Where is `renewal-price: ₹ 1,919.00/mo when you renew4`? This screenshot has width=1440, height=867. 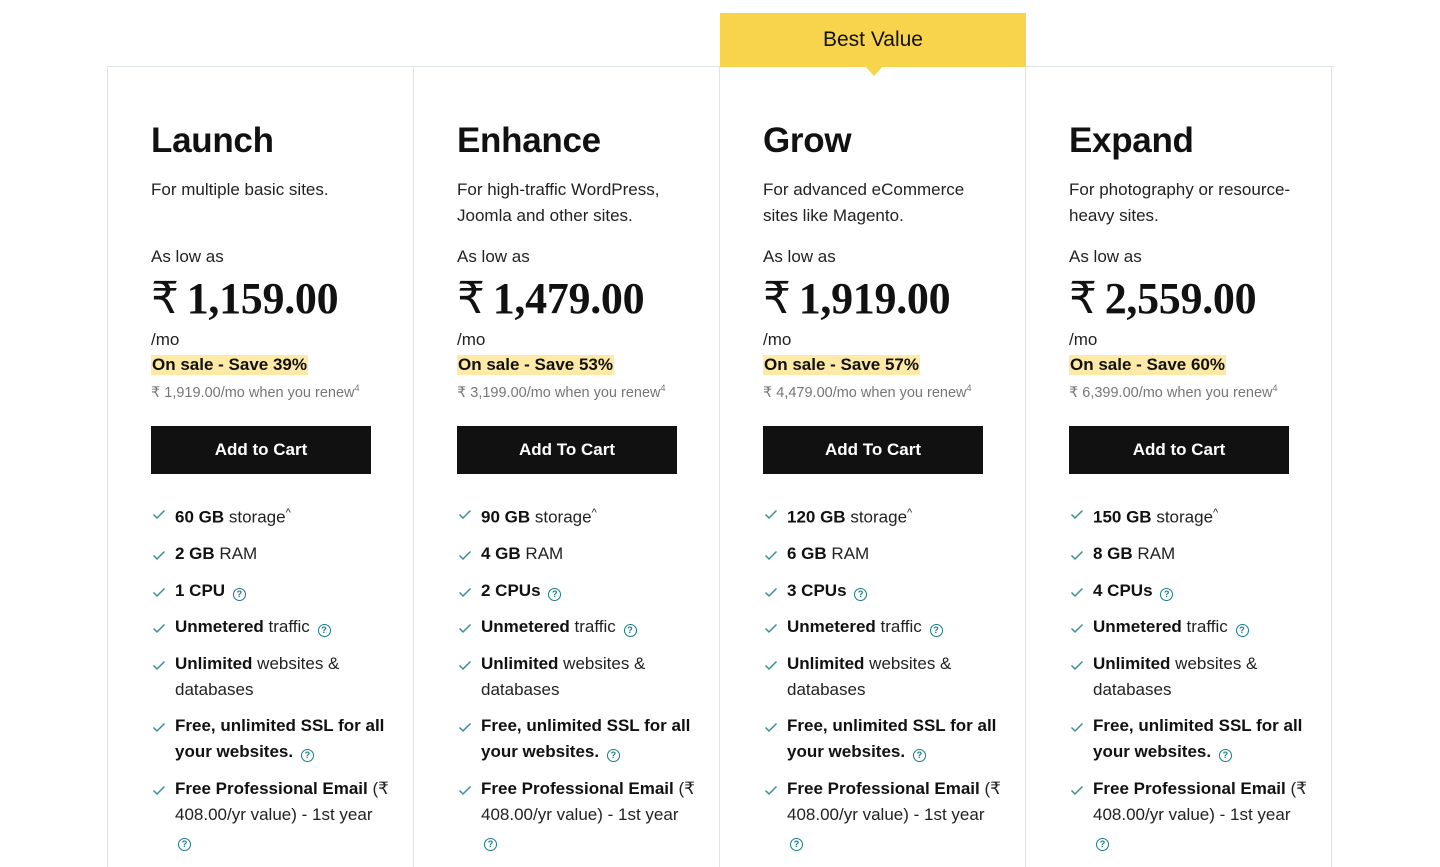 renewal-price: ₹ 1,919.00/mo when you renew4 is located at coordinates (255, 392).